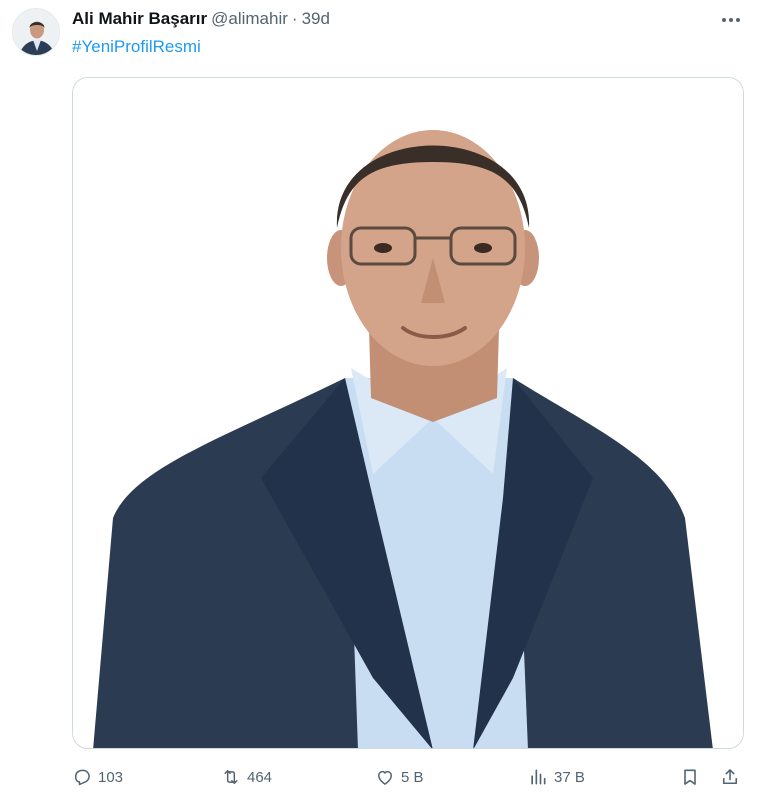 The image size is (760, 804). I want to click on reply-button: 103, so click(97, 777).